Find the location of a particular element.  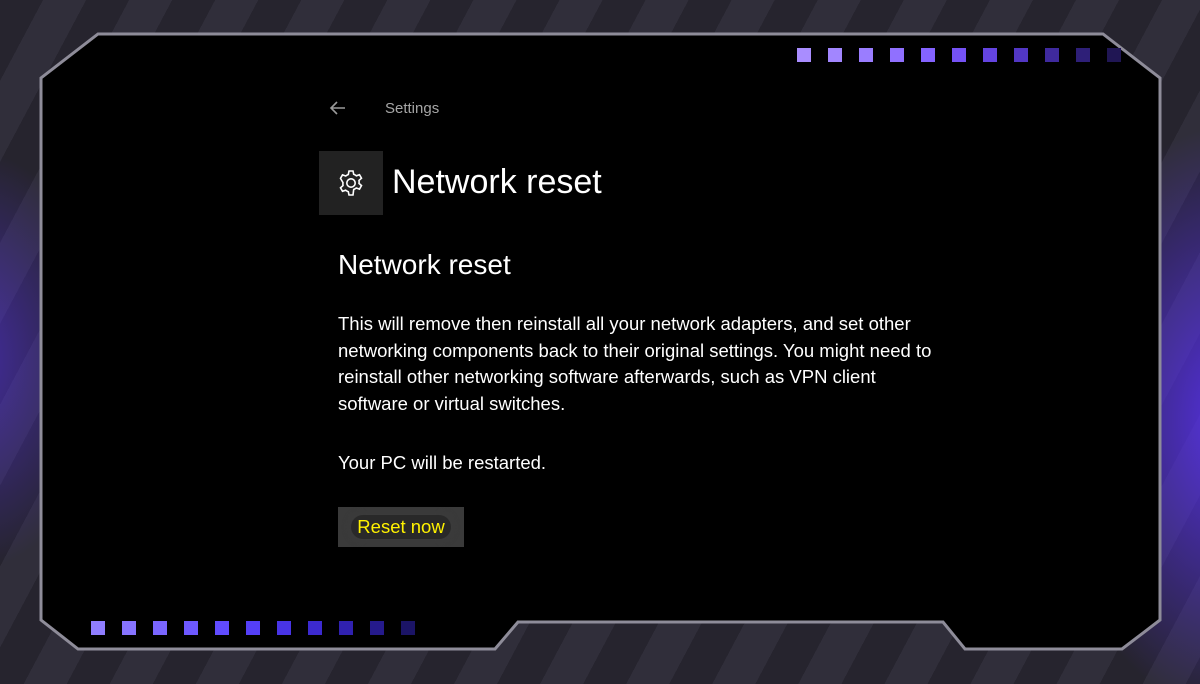

section-title: Network reset is located at coordinates (424, 264).